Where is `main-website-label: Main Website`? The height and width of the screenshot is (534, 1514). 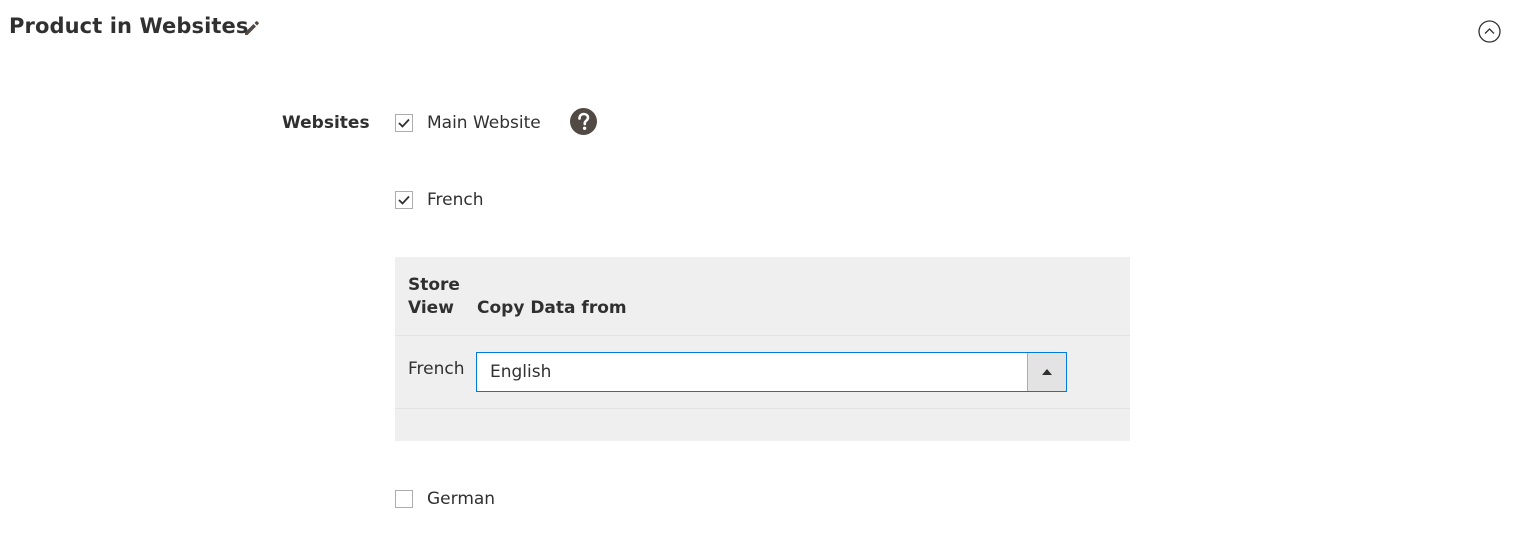 main-website-label: Main Website is located at coordinates (484, 123).